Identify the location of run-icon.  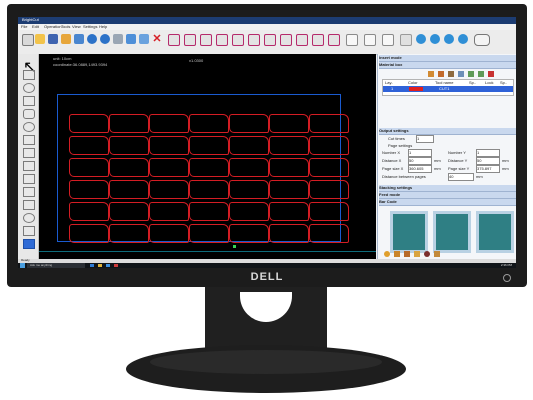
(387, 254).